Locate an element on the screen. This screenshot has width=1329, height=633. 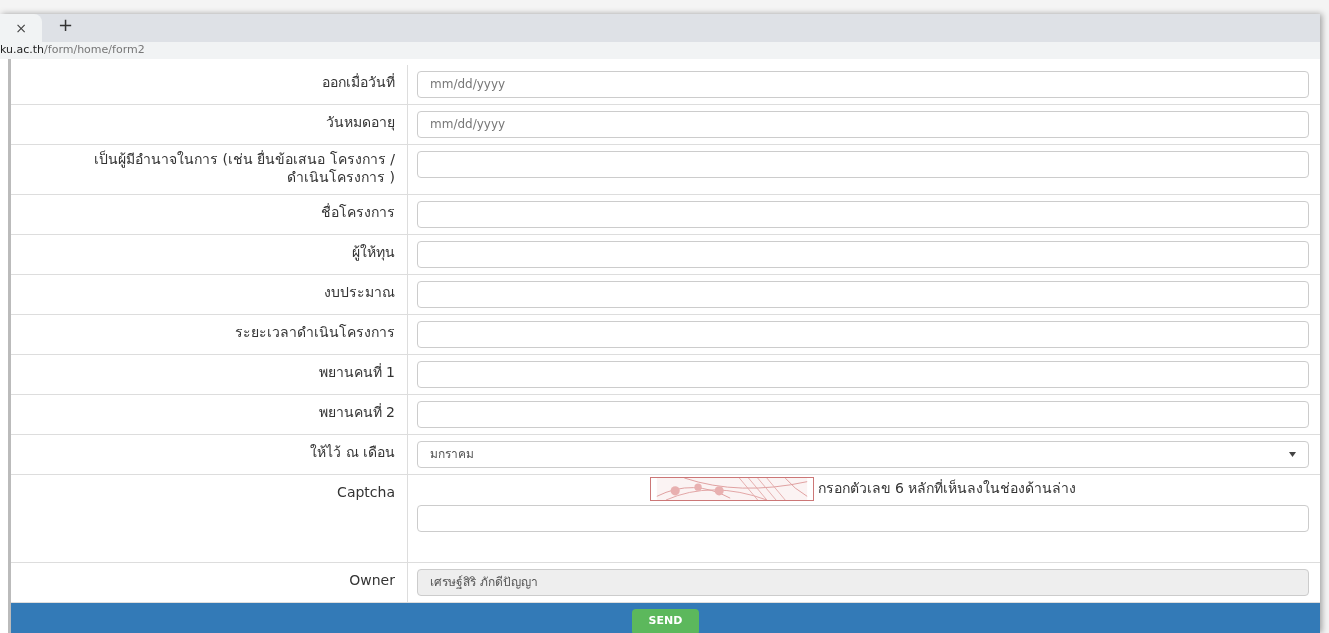
address-bar: ku.ac.th/form/home/form2 is located at coordinates (72, 50).